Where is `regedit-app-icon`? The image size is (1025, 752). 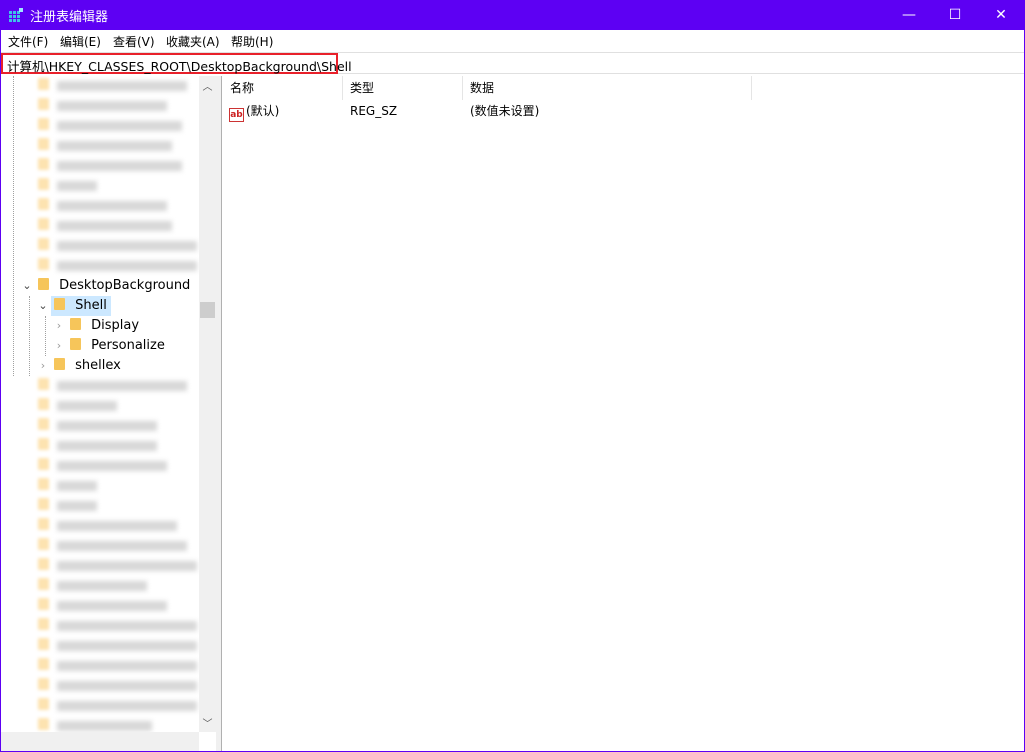
regedit-app-icon is located at coordinates (16, 15).